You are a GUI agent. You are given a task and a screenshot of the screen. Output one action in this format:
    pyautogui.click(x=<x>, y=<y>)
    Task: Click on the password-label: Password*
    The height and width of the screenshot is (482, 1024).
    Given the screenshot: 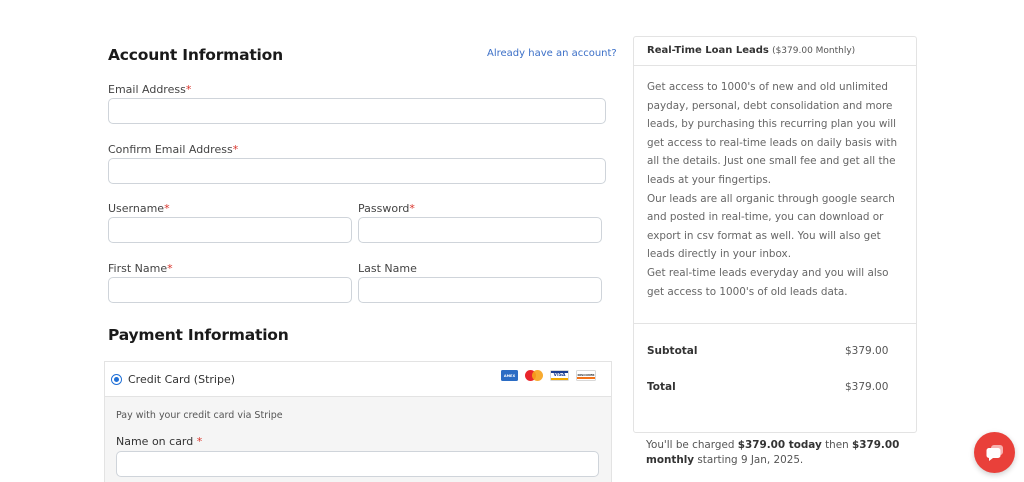 What is the action you would take?
    pyautogui.click(x=386, y=208)
    